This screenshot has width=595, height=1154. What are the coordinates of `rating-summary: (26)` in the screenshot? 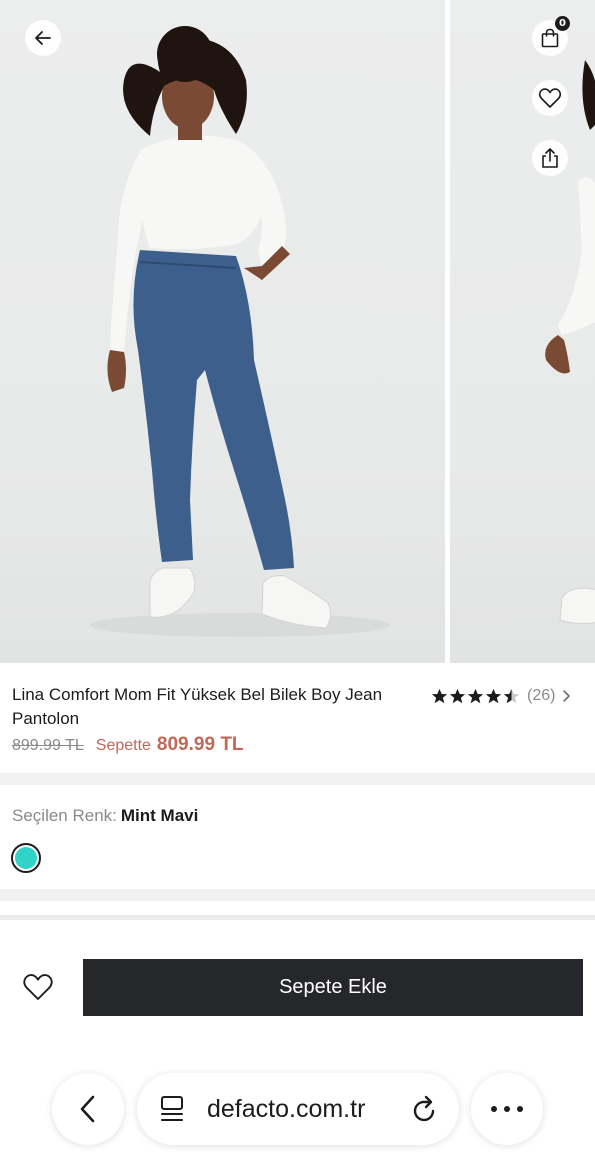 It's located at (501, 696).